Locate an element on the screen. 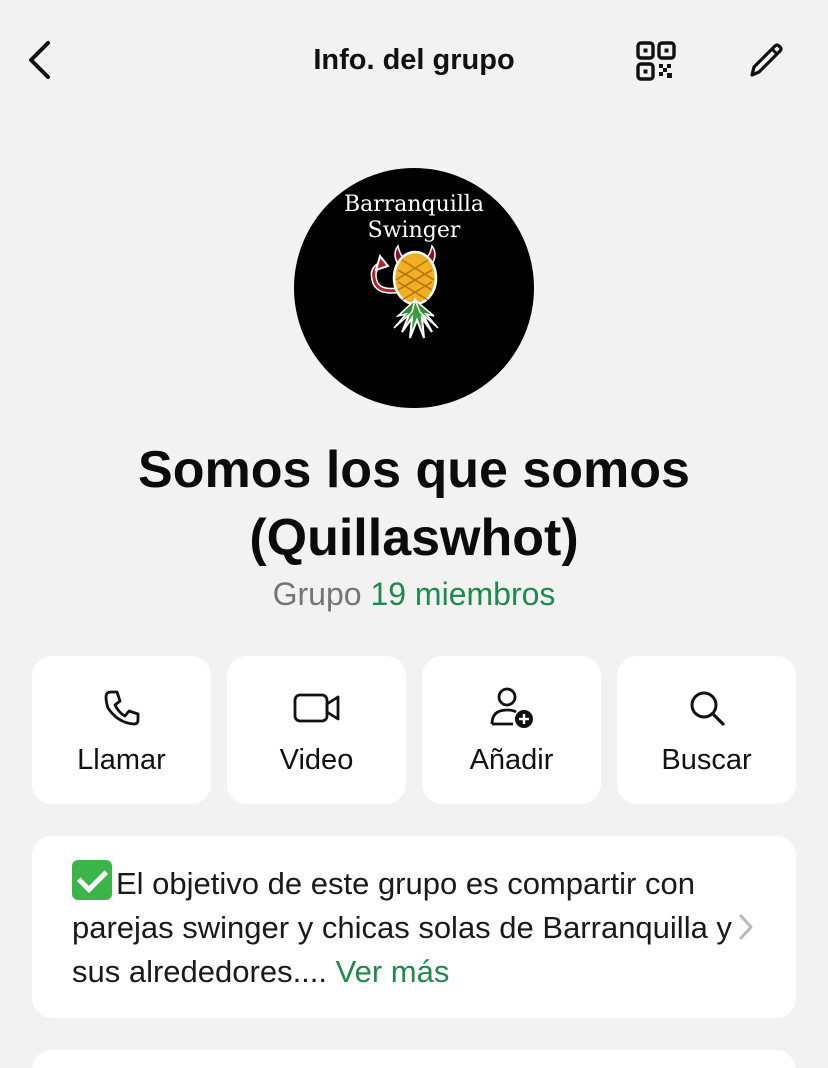 The height and width of the screenshot is (1068, 828). call-button: Llamar is located at coordinates (121, 730).